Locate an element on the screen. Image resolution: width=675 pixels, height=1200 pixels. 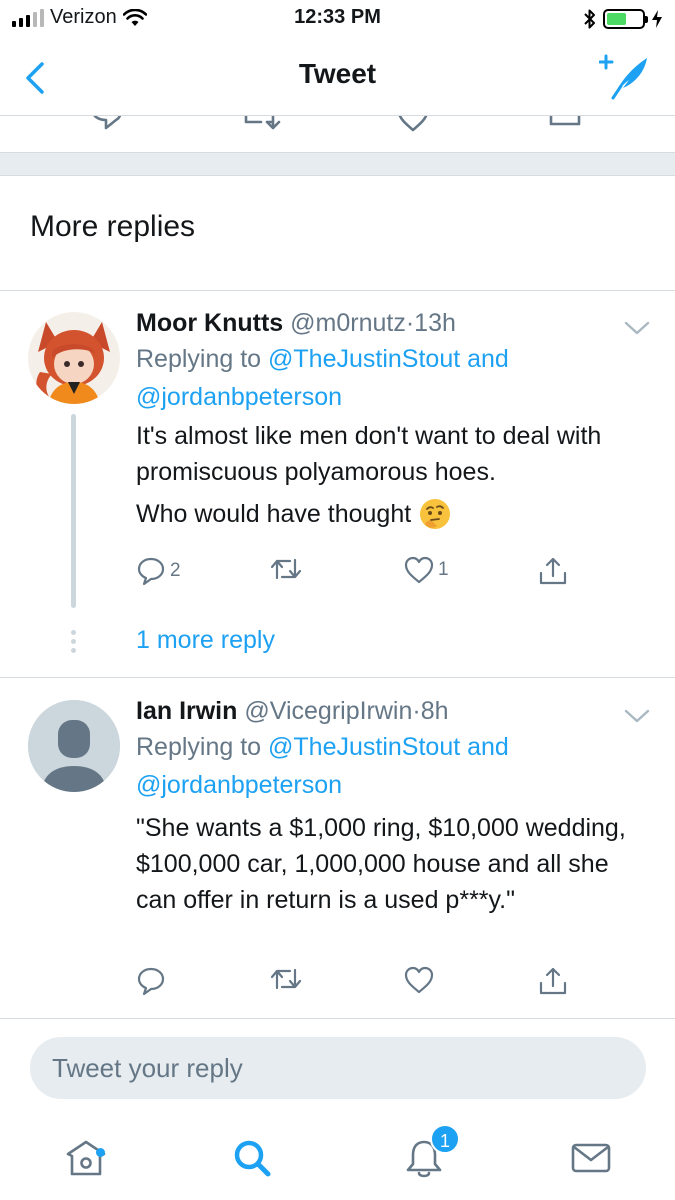
reply-header: Moor Knutts @m0rnutz·13h is located at coordinates (396, 323).